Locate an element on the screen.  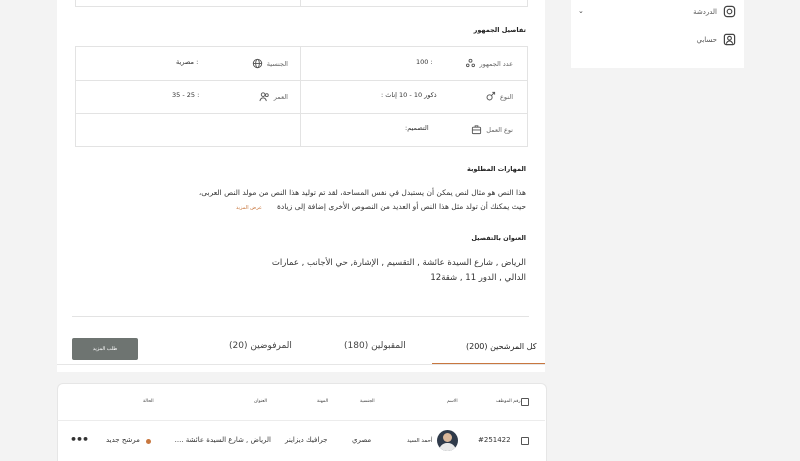
tab-all-candidates: كل المرشحين (200) is located at coordinates (501, 346).